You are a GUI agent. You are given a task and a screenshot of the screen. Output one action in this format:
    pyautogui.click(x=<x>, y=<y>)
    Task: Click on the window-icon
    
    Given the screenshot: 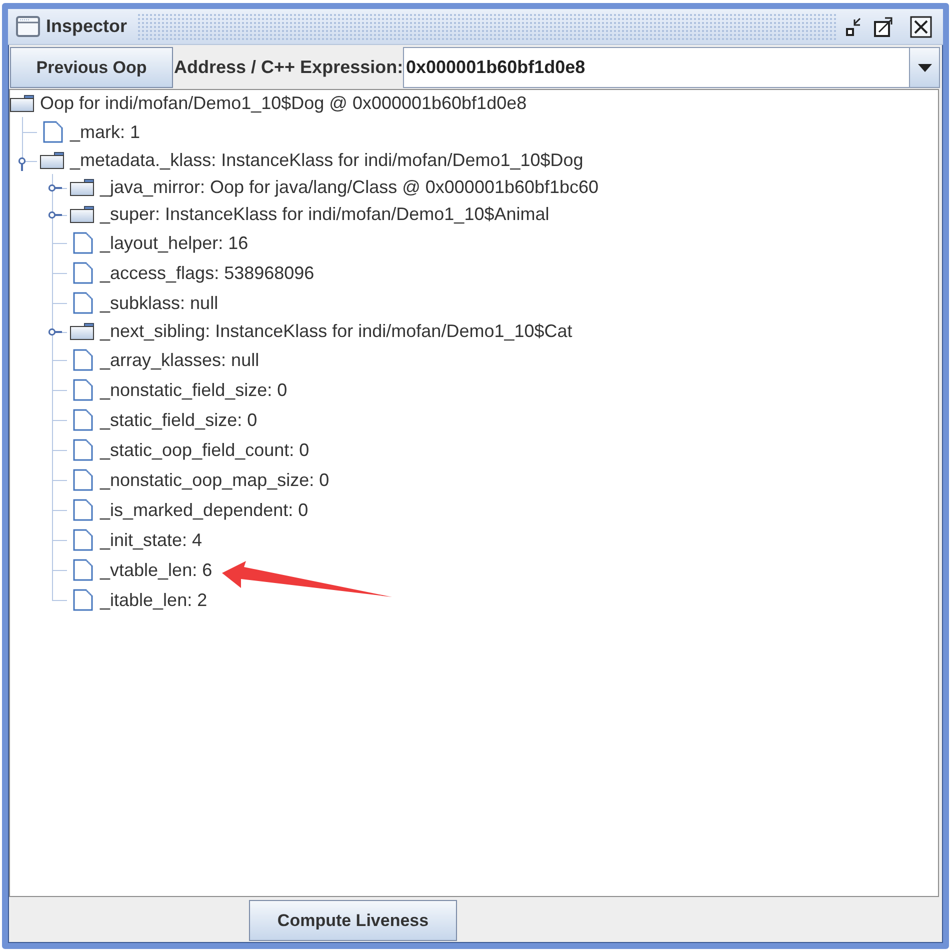 What is the action you would take?
    pyautogui.click(x=28, y=26)
    